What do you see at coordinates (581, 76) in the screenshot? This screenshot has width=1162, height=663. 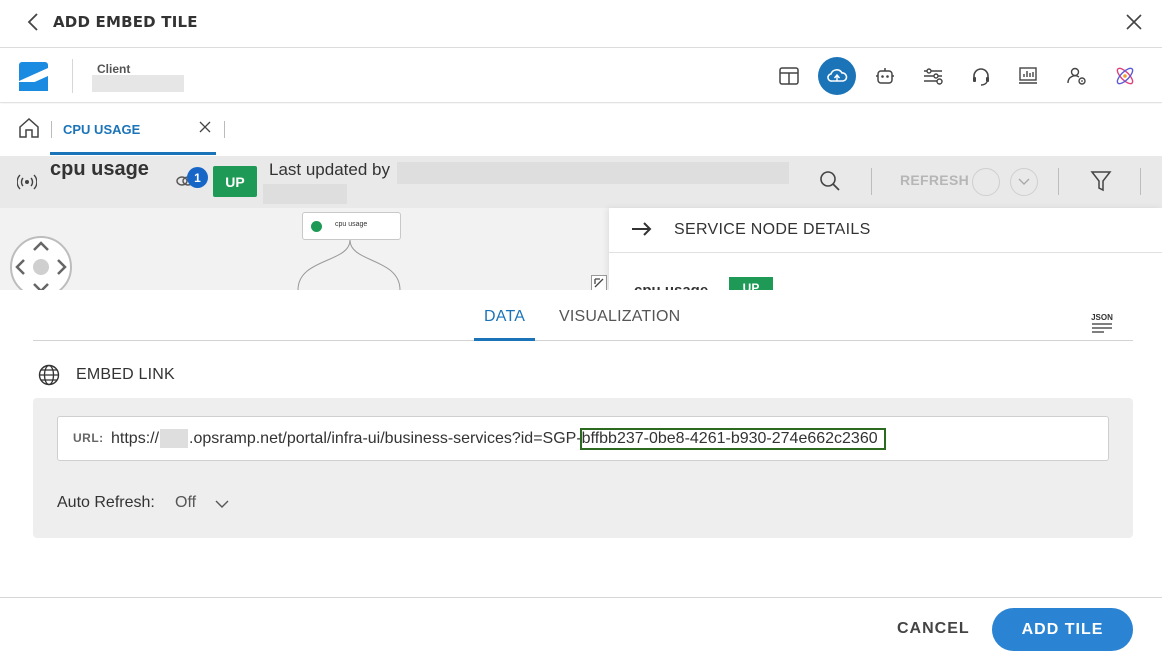 I see `app-bar: Client` at bounding box center [581, 76].